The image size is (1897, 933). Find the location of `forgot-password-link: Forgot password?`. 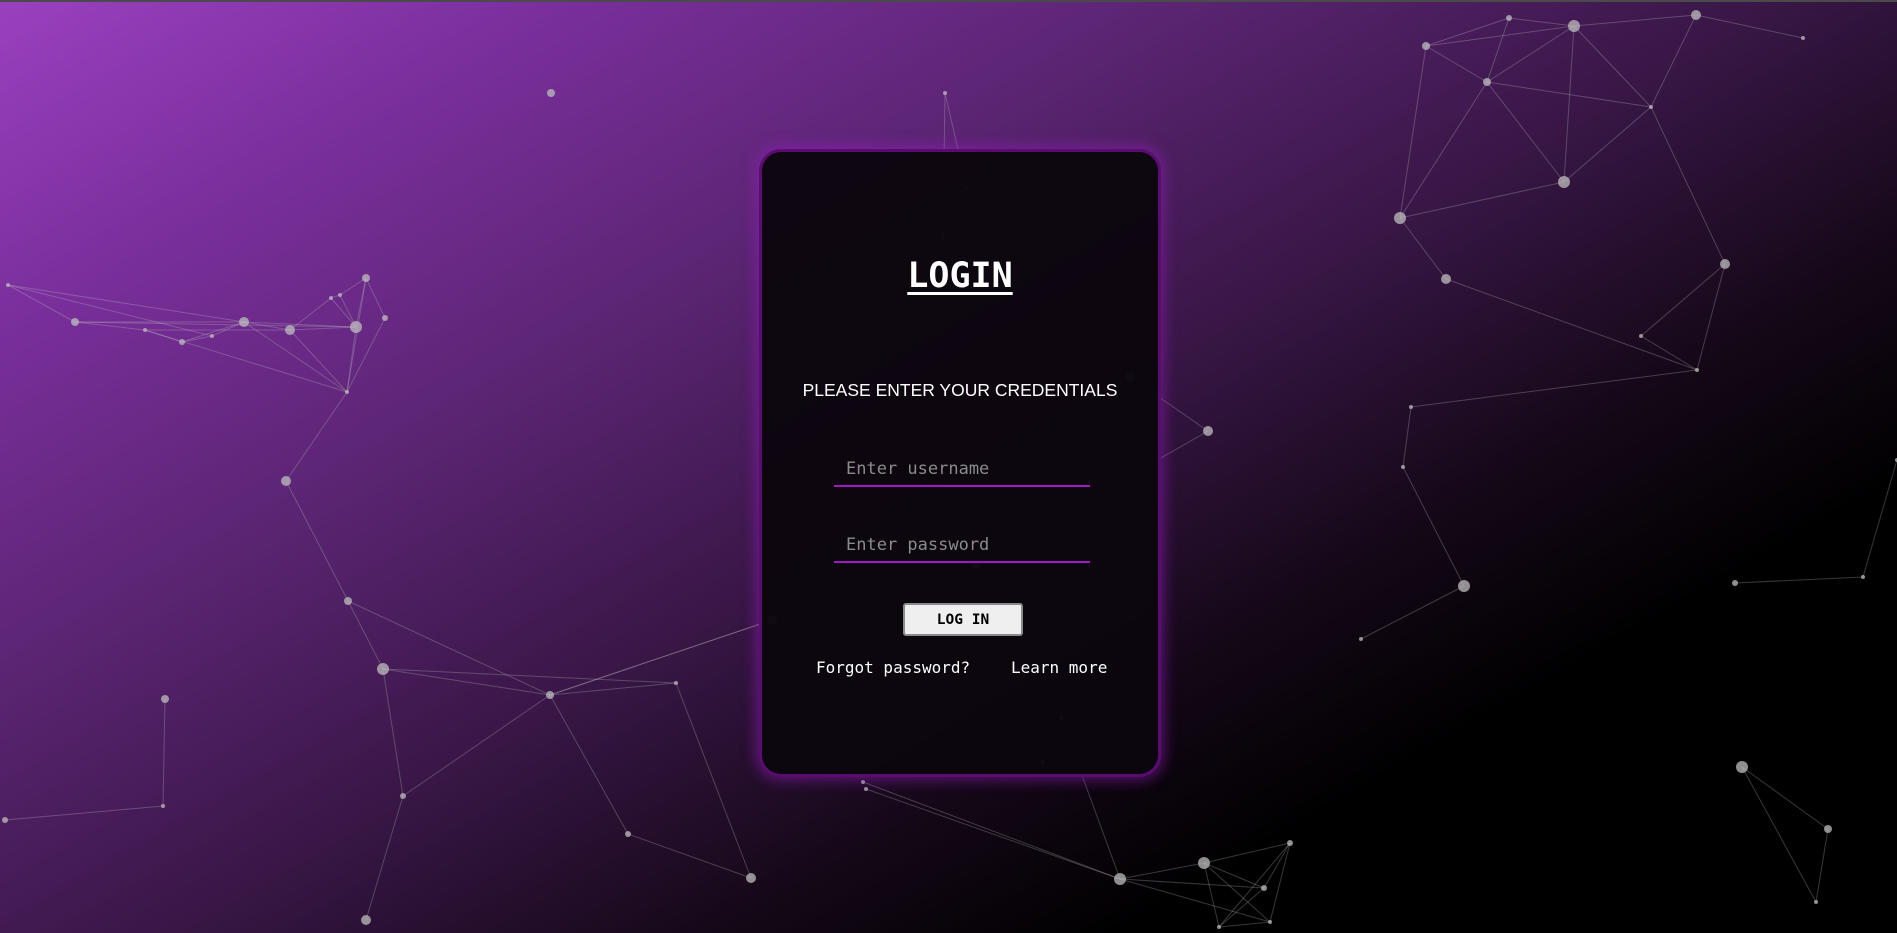

forgot-password-link: Forgot password? is located at coordinates (893, 667).